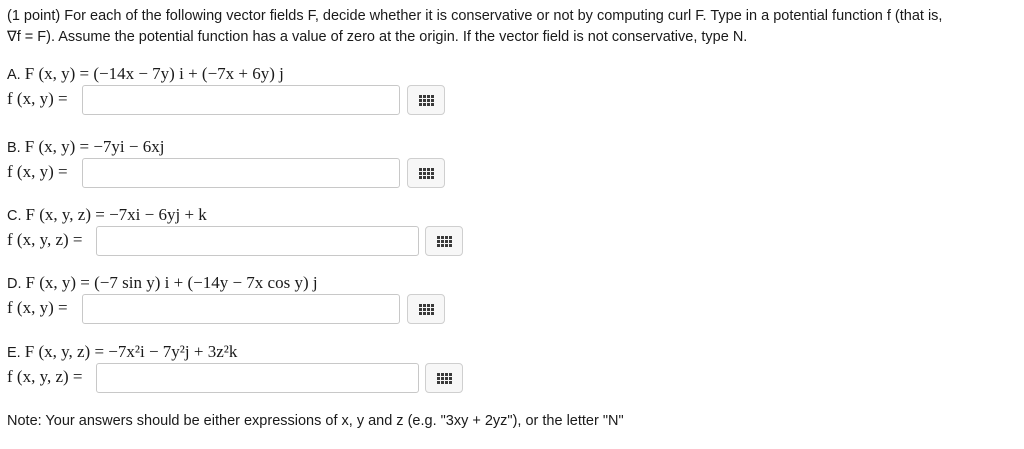 This screenshot has width=1024, height=449. I want to click on part-d-answer-row: f (x, y) =, so click(226, 311).